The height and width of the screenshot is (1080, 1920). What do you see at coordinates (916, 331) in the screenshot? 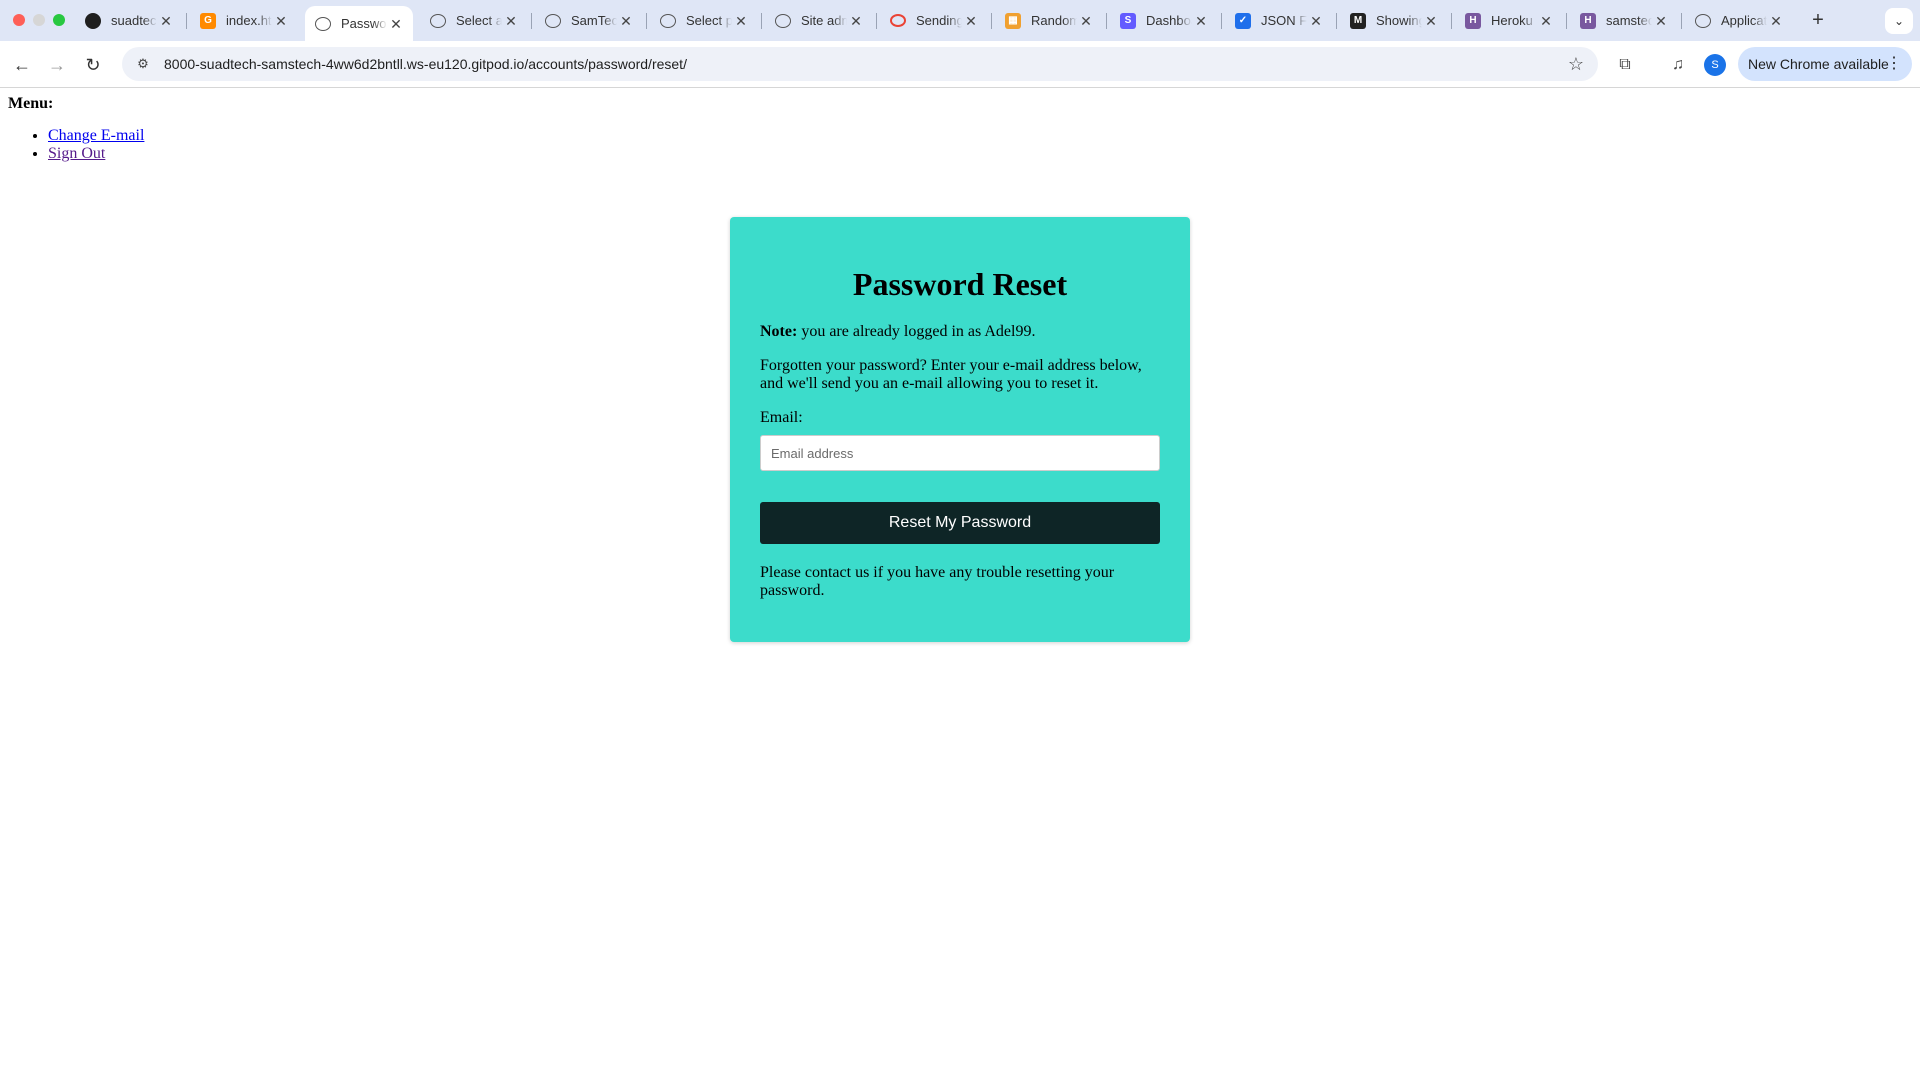
I see `note-text: you are already logged in as Adel99.` at bounding box center [916, 331].